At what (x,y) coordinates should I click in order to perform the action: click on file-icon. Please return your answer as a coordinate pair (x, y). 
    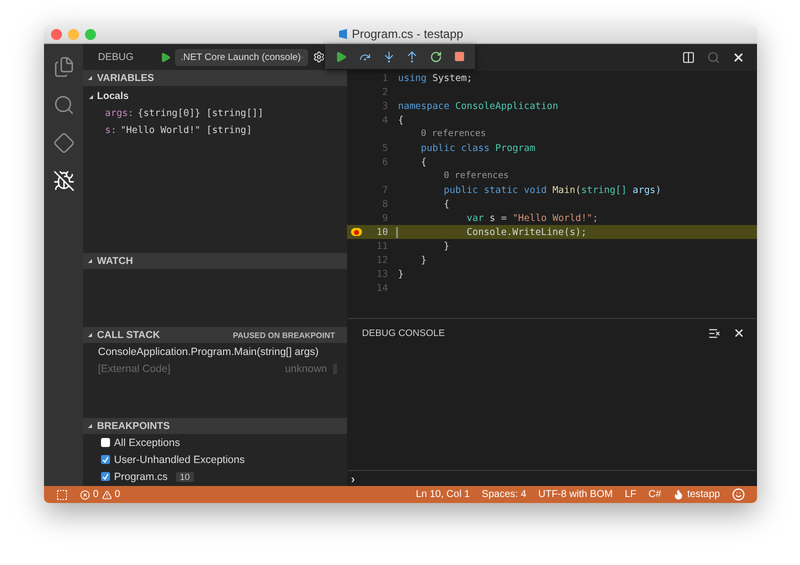
    Looking at the image, I should click on (343, 34).